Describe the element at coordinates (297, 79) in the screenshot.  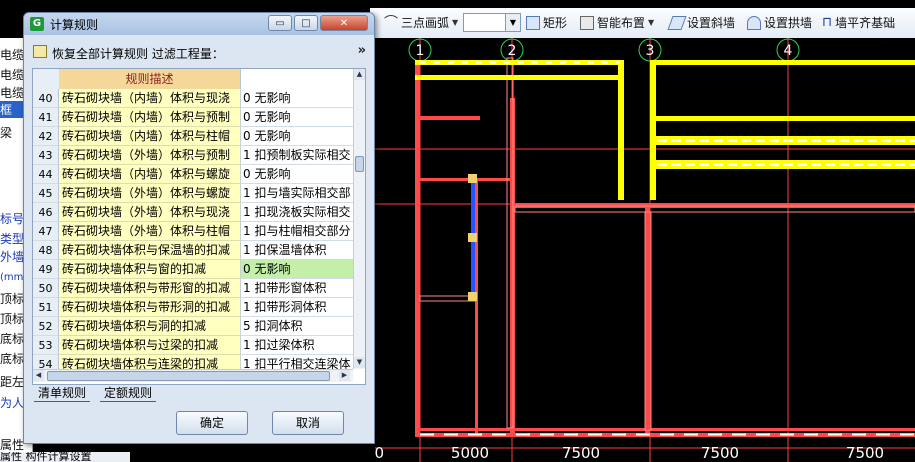
I see `column-header-value` at that location.